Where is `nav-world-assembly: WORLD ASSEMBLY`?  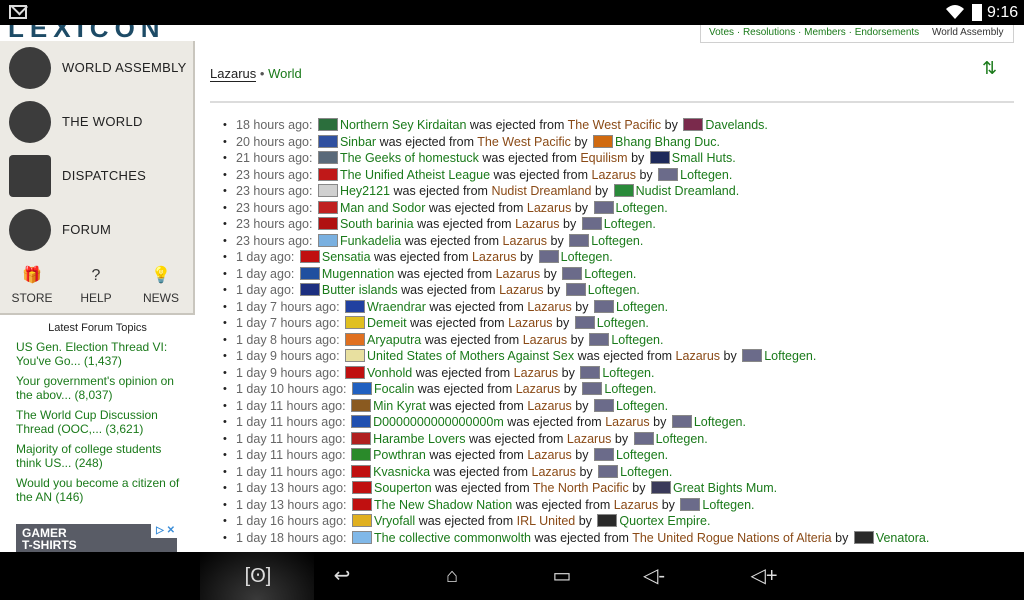 nav-world-assembly: WORLD ASSEMBLY is located at coordinates (97, 68).